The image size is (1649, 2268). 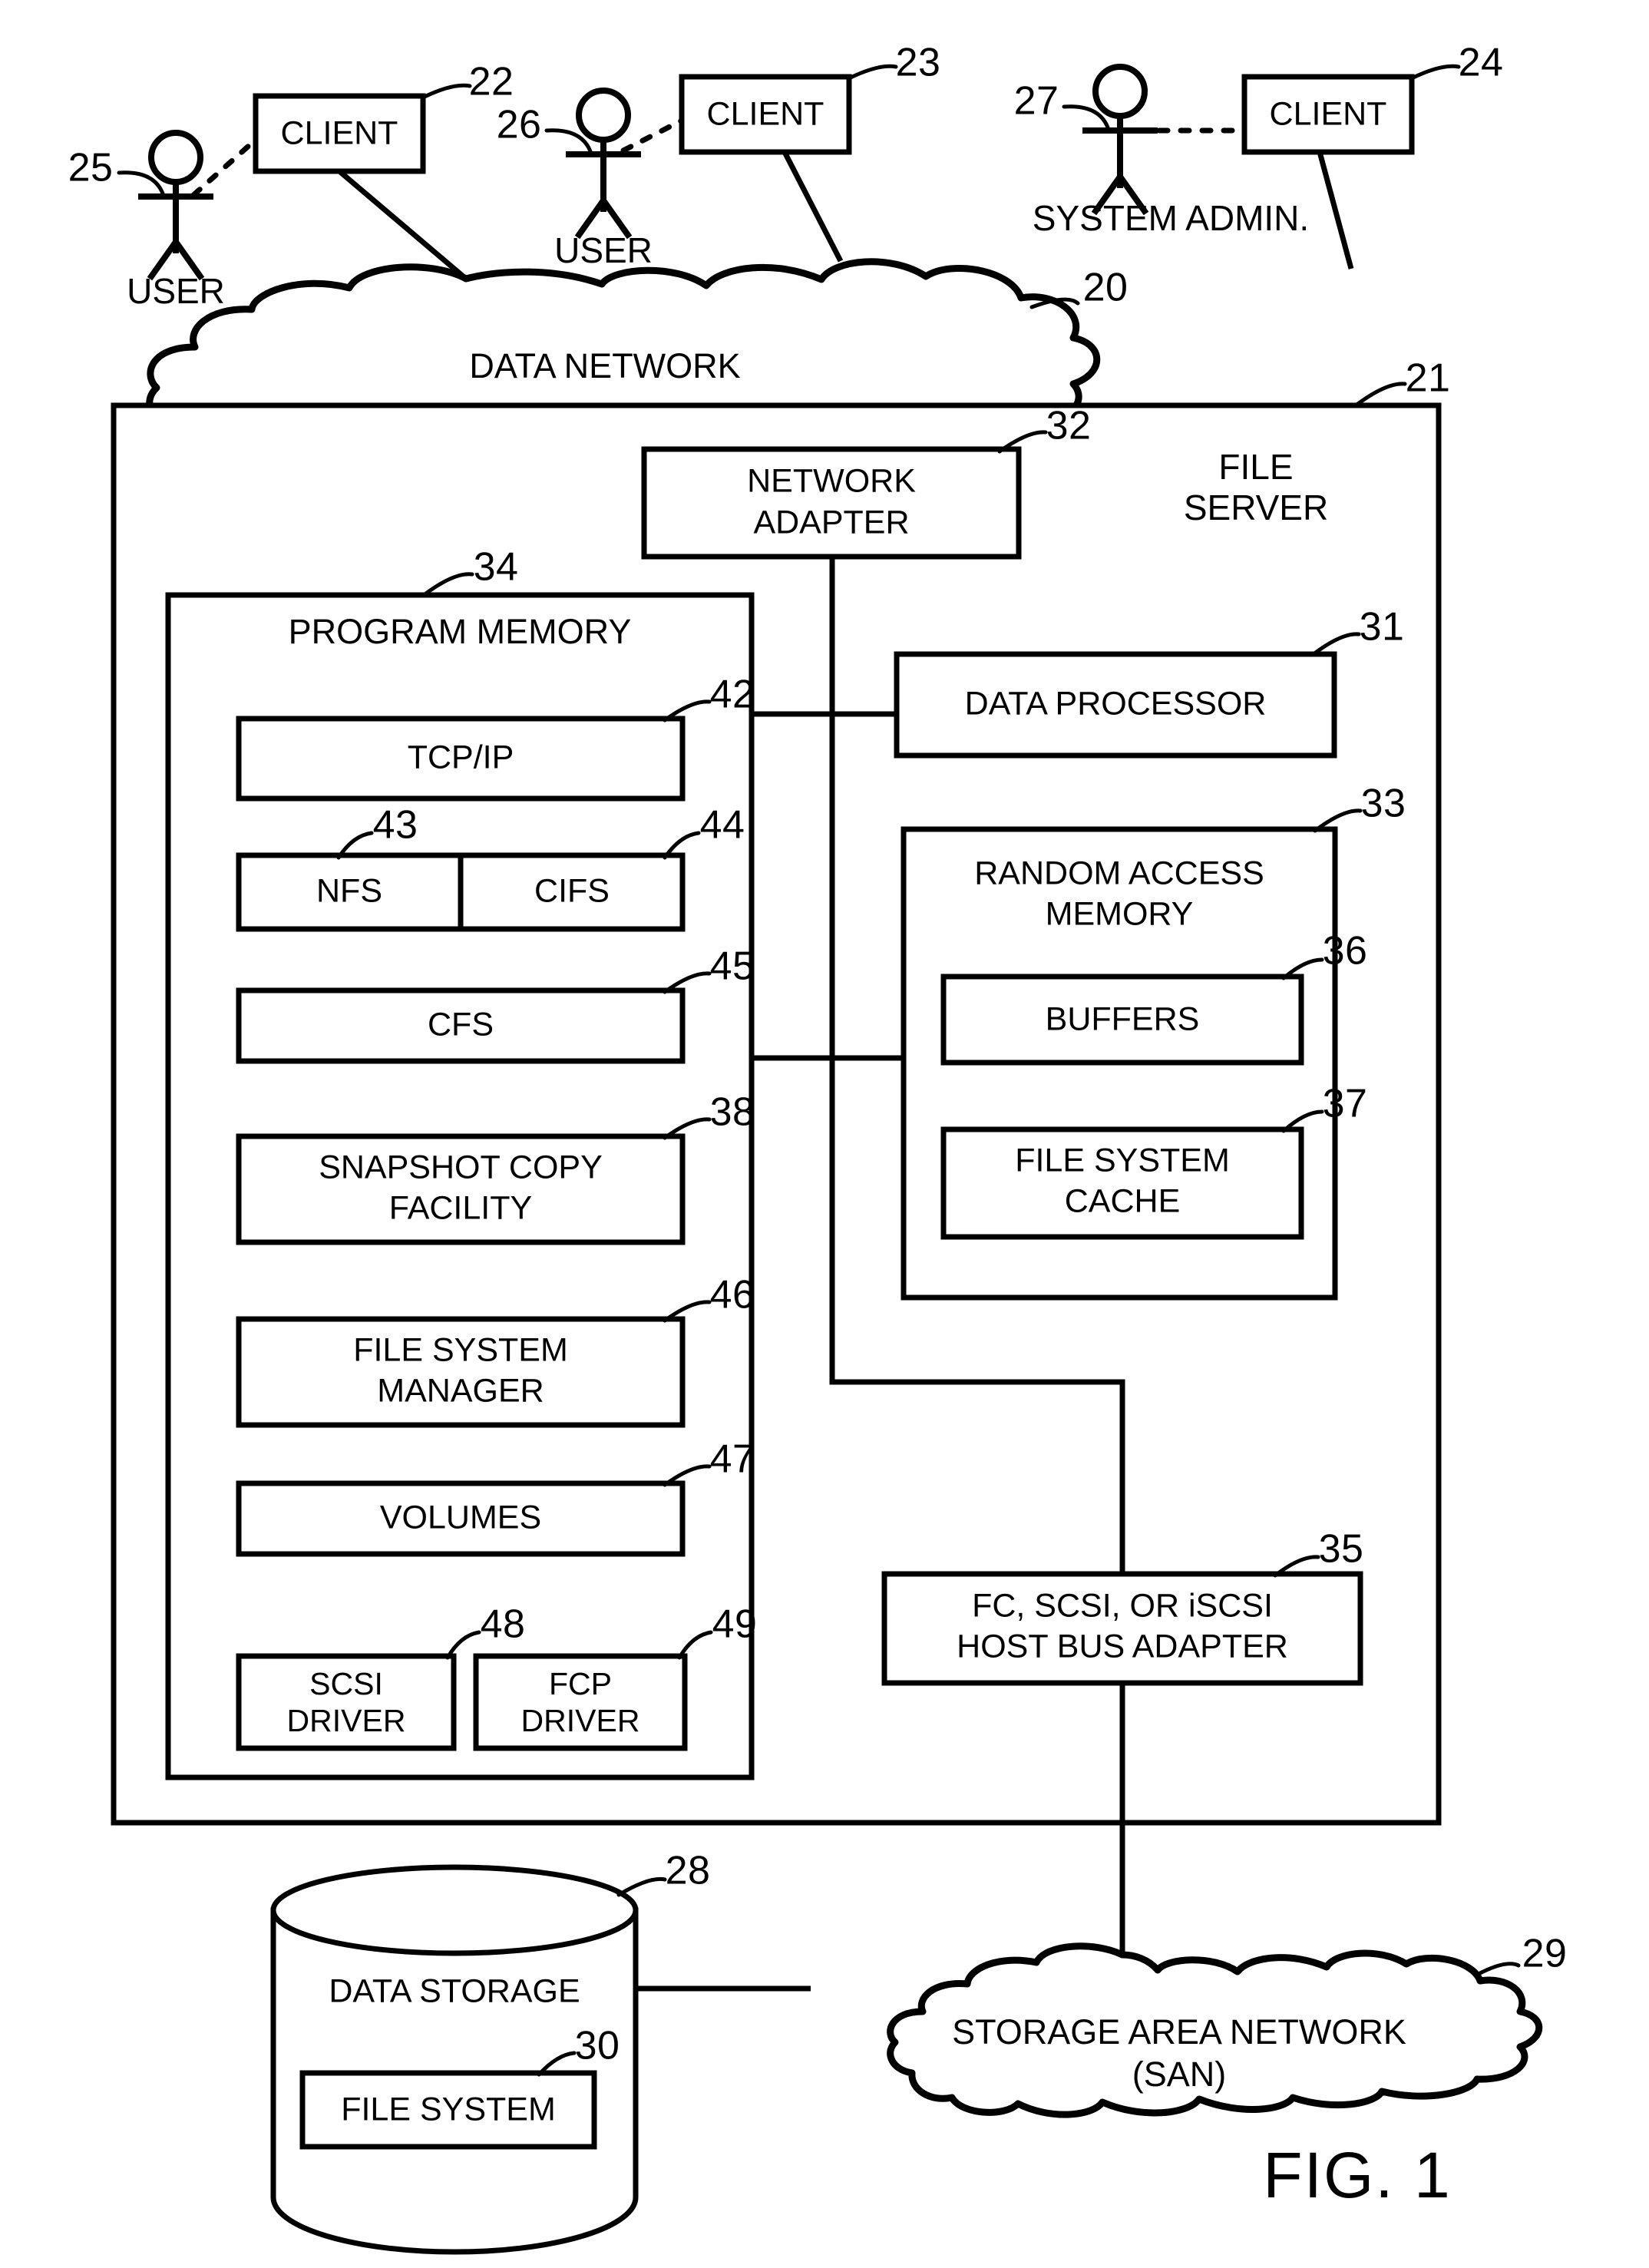 What do you see at coordinates (1256, 508) in the screenshot?
I see `file-server-label-line2: SERVER` at bounding box center [1256, 508].